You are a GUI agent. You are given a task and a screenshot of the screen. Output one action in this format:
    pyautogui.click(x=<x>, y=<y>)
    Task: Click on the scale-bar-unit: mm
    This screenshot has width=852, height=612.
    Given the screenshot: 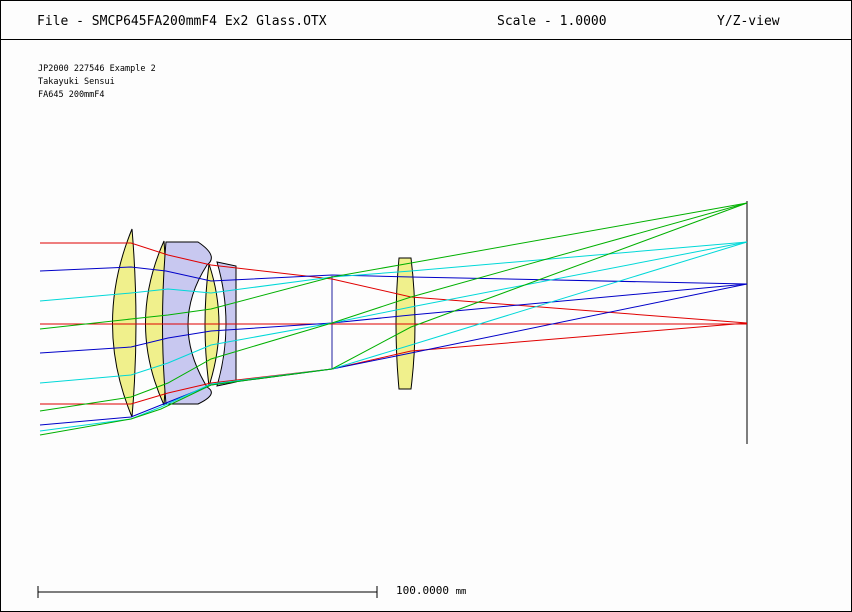 What is the action you would take?
    pyautogui.click(x=461, y=592)
    